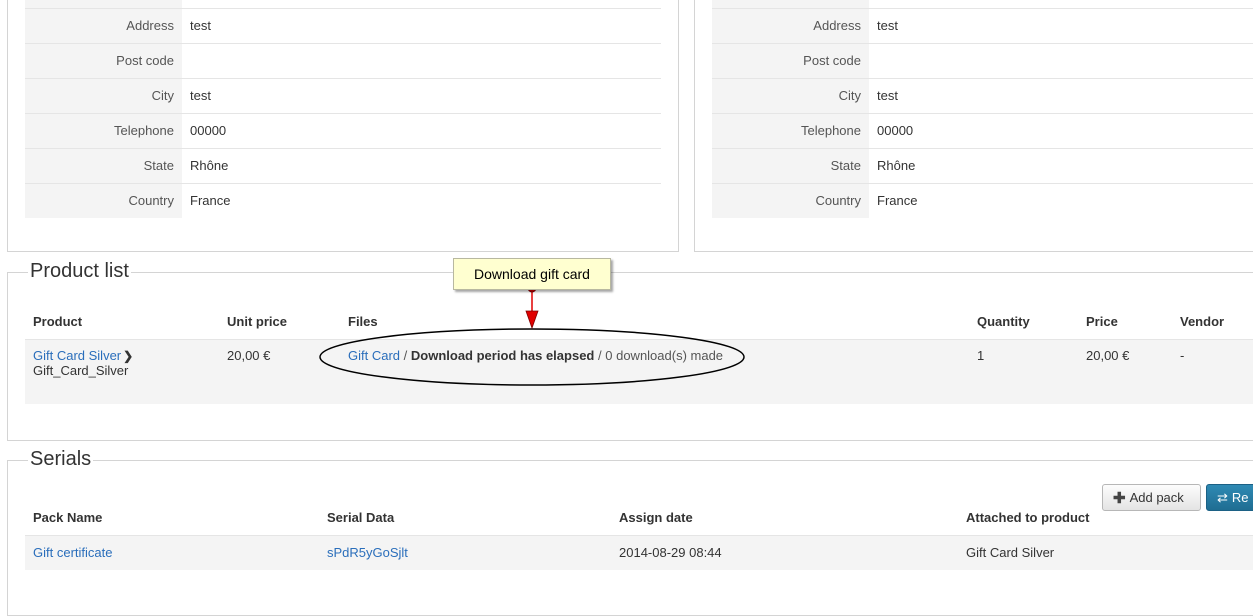 Image resolution: width=1253 pixels, height=616 pixels. What do you see at coordinates (81, 370) in the screenshot?
I see `product-code: Gift_Card_Silver` at bounding box center [81, 370].